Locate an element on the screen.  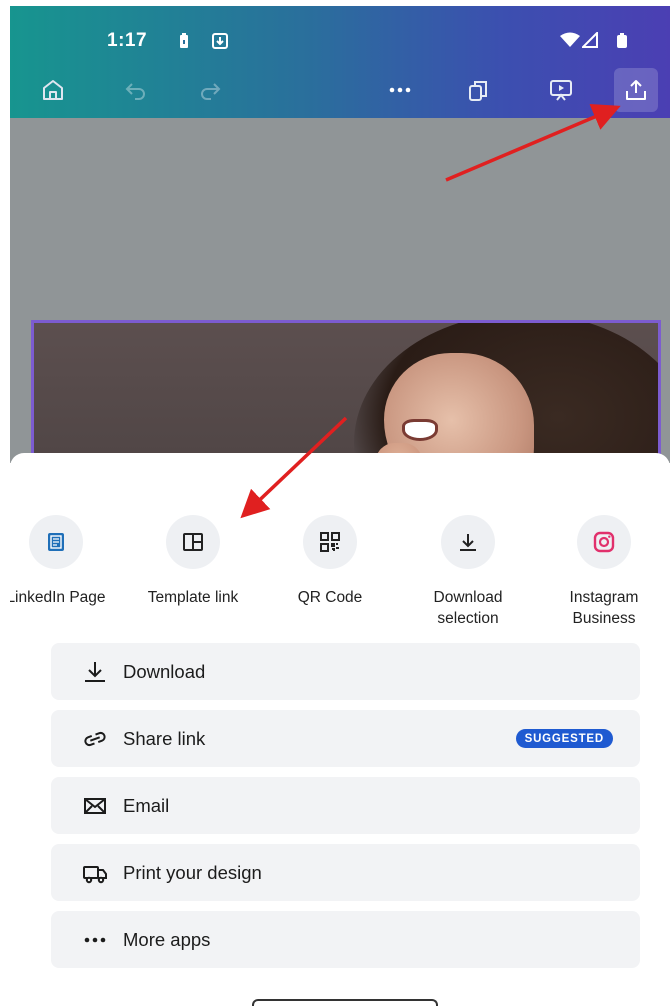
share-option-label: Email is located at coordinates (146, 805).